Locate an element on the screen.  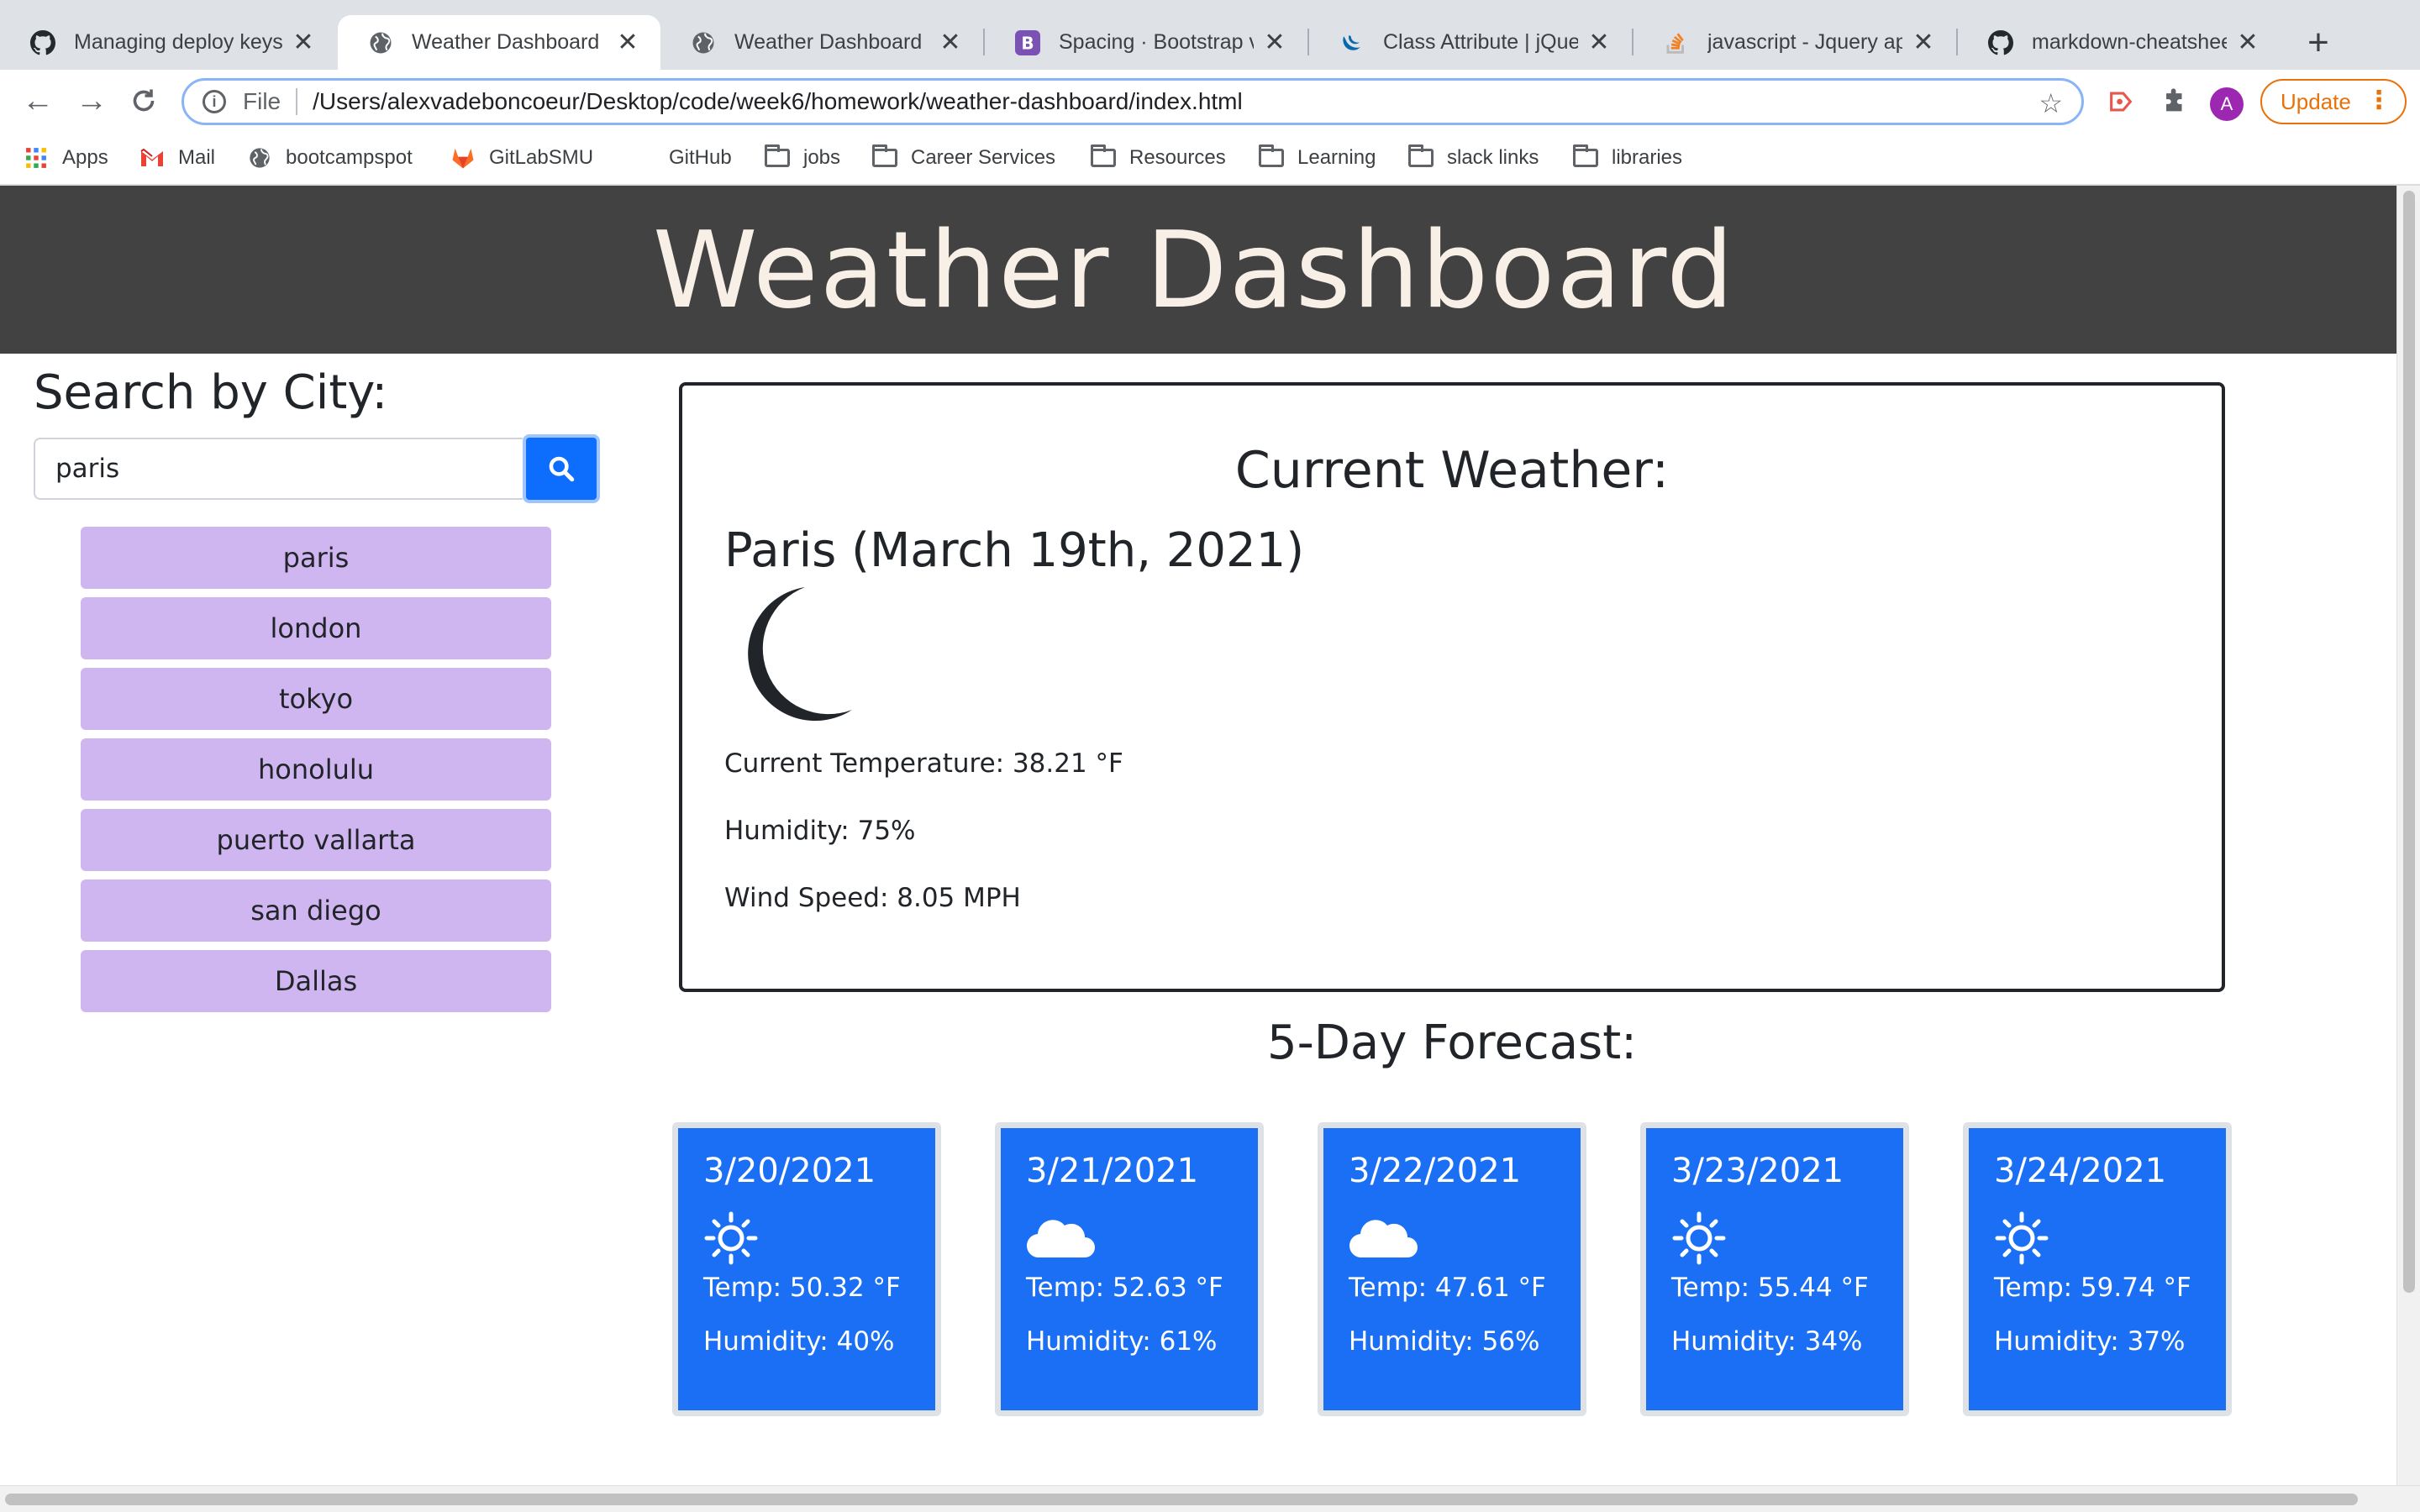
bookmark-github: GitHub is located at coordinates (701, 158).